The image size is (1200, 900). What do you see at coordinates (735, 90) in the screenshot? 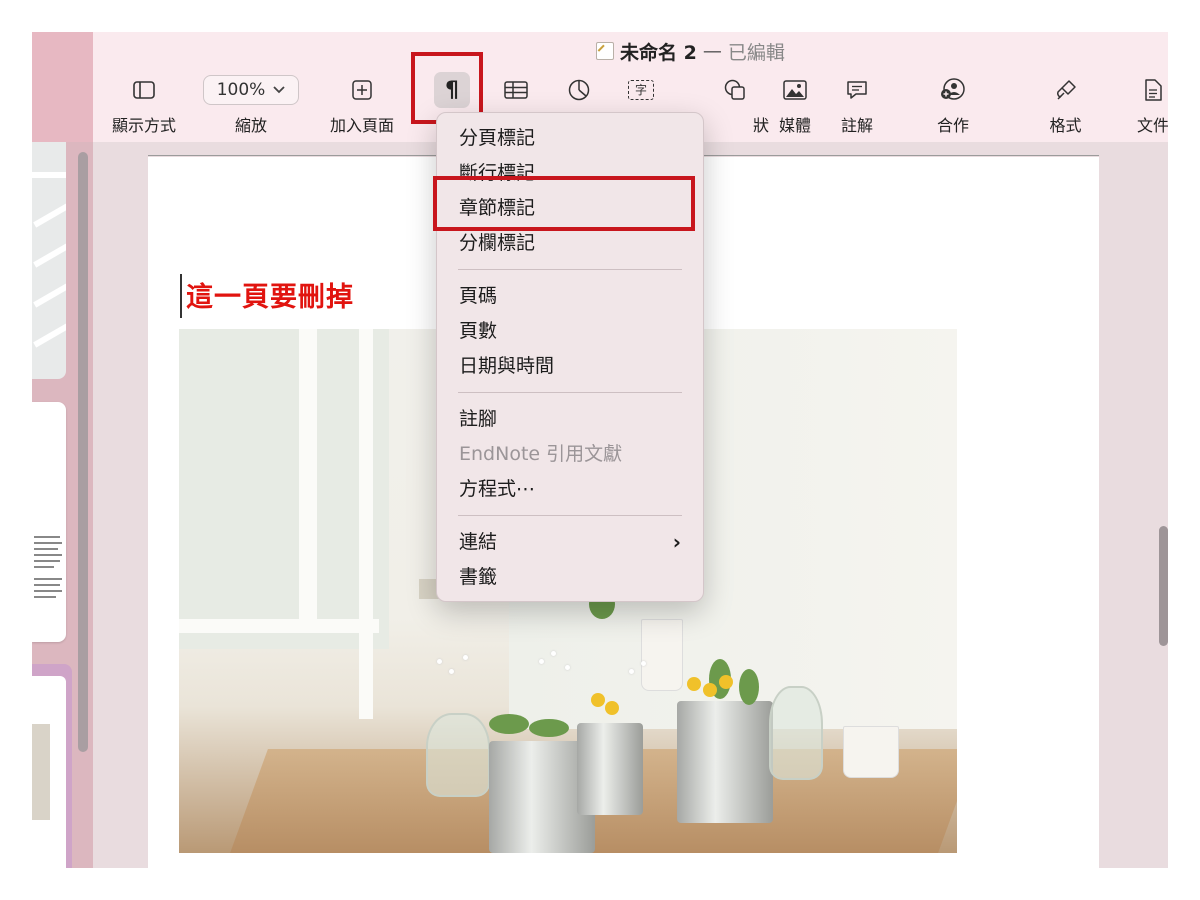
I see `shape-icon` at bounding box center [735, 90].